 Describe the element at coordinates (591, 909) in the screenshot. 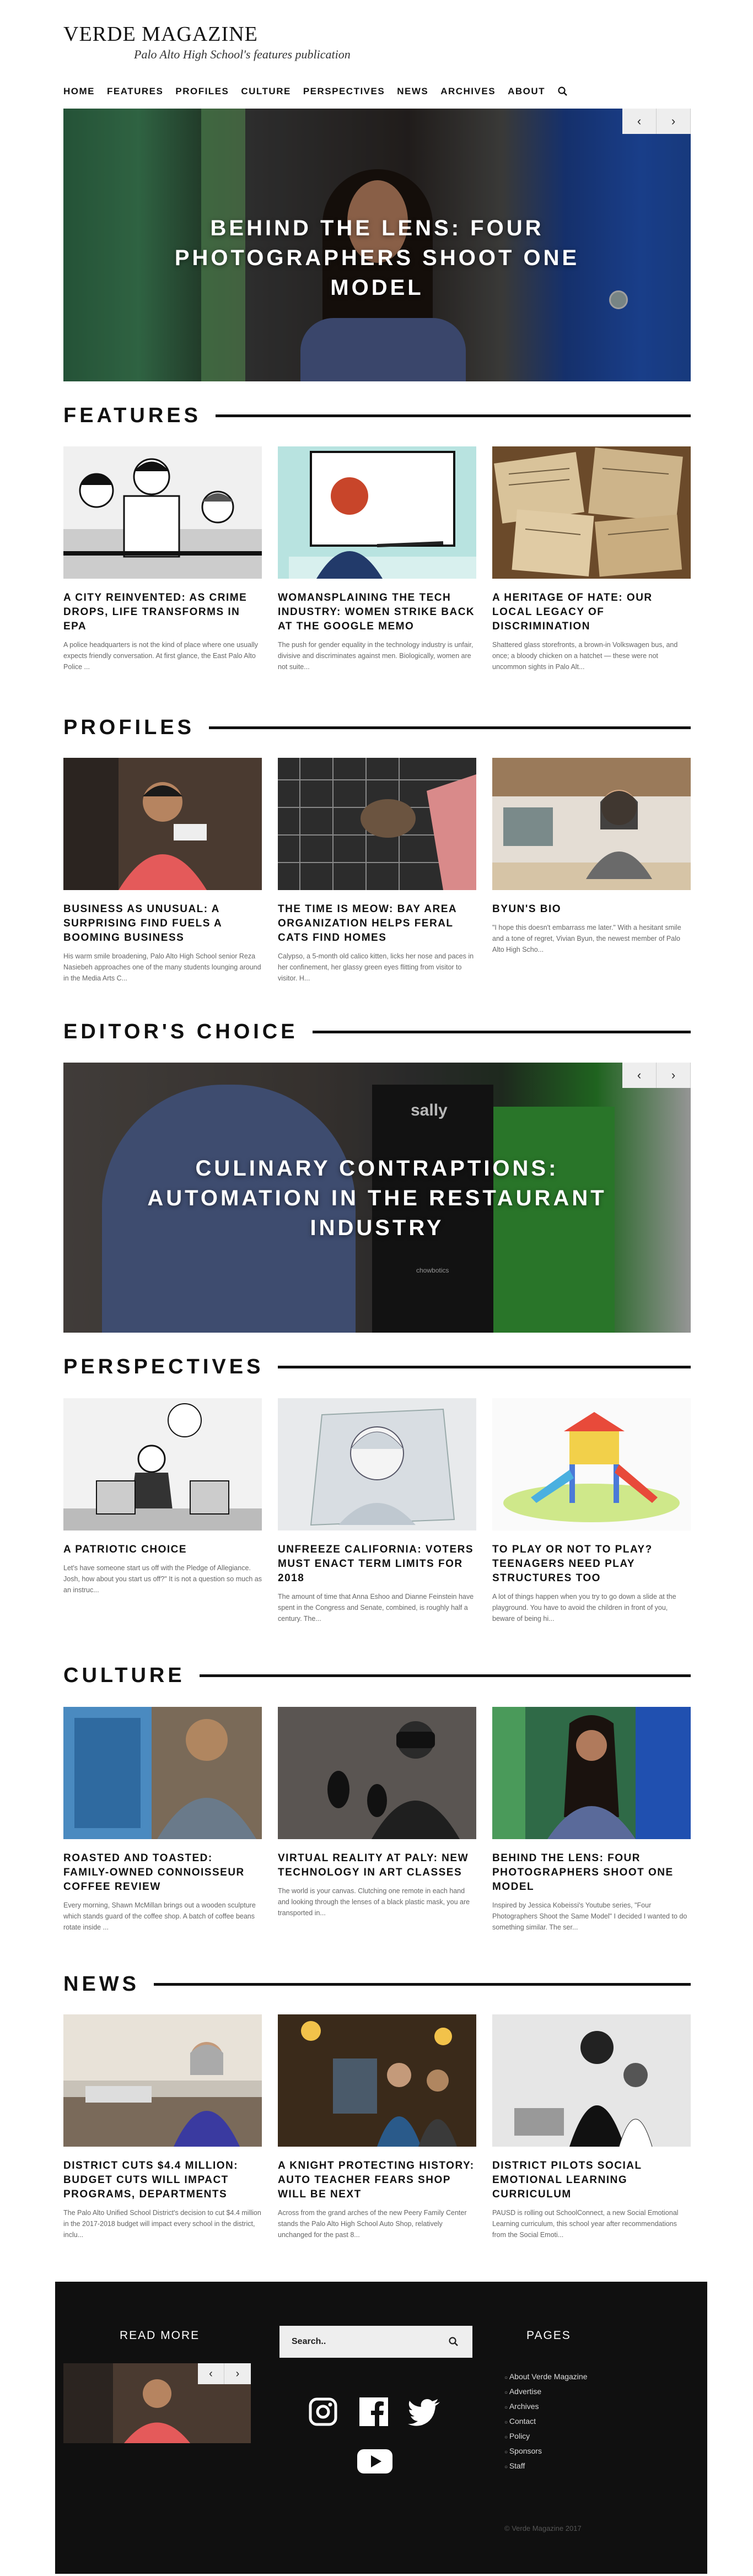

I see `card-title: BYUN'S BIO` at that location.